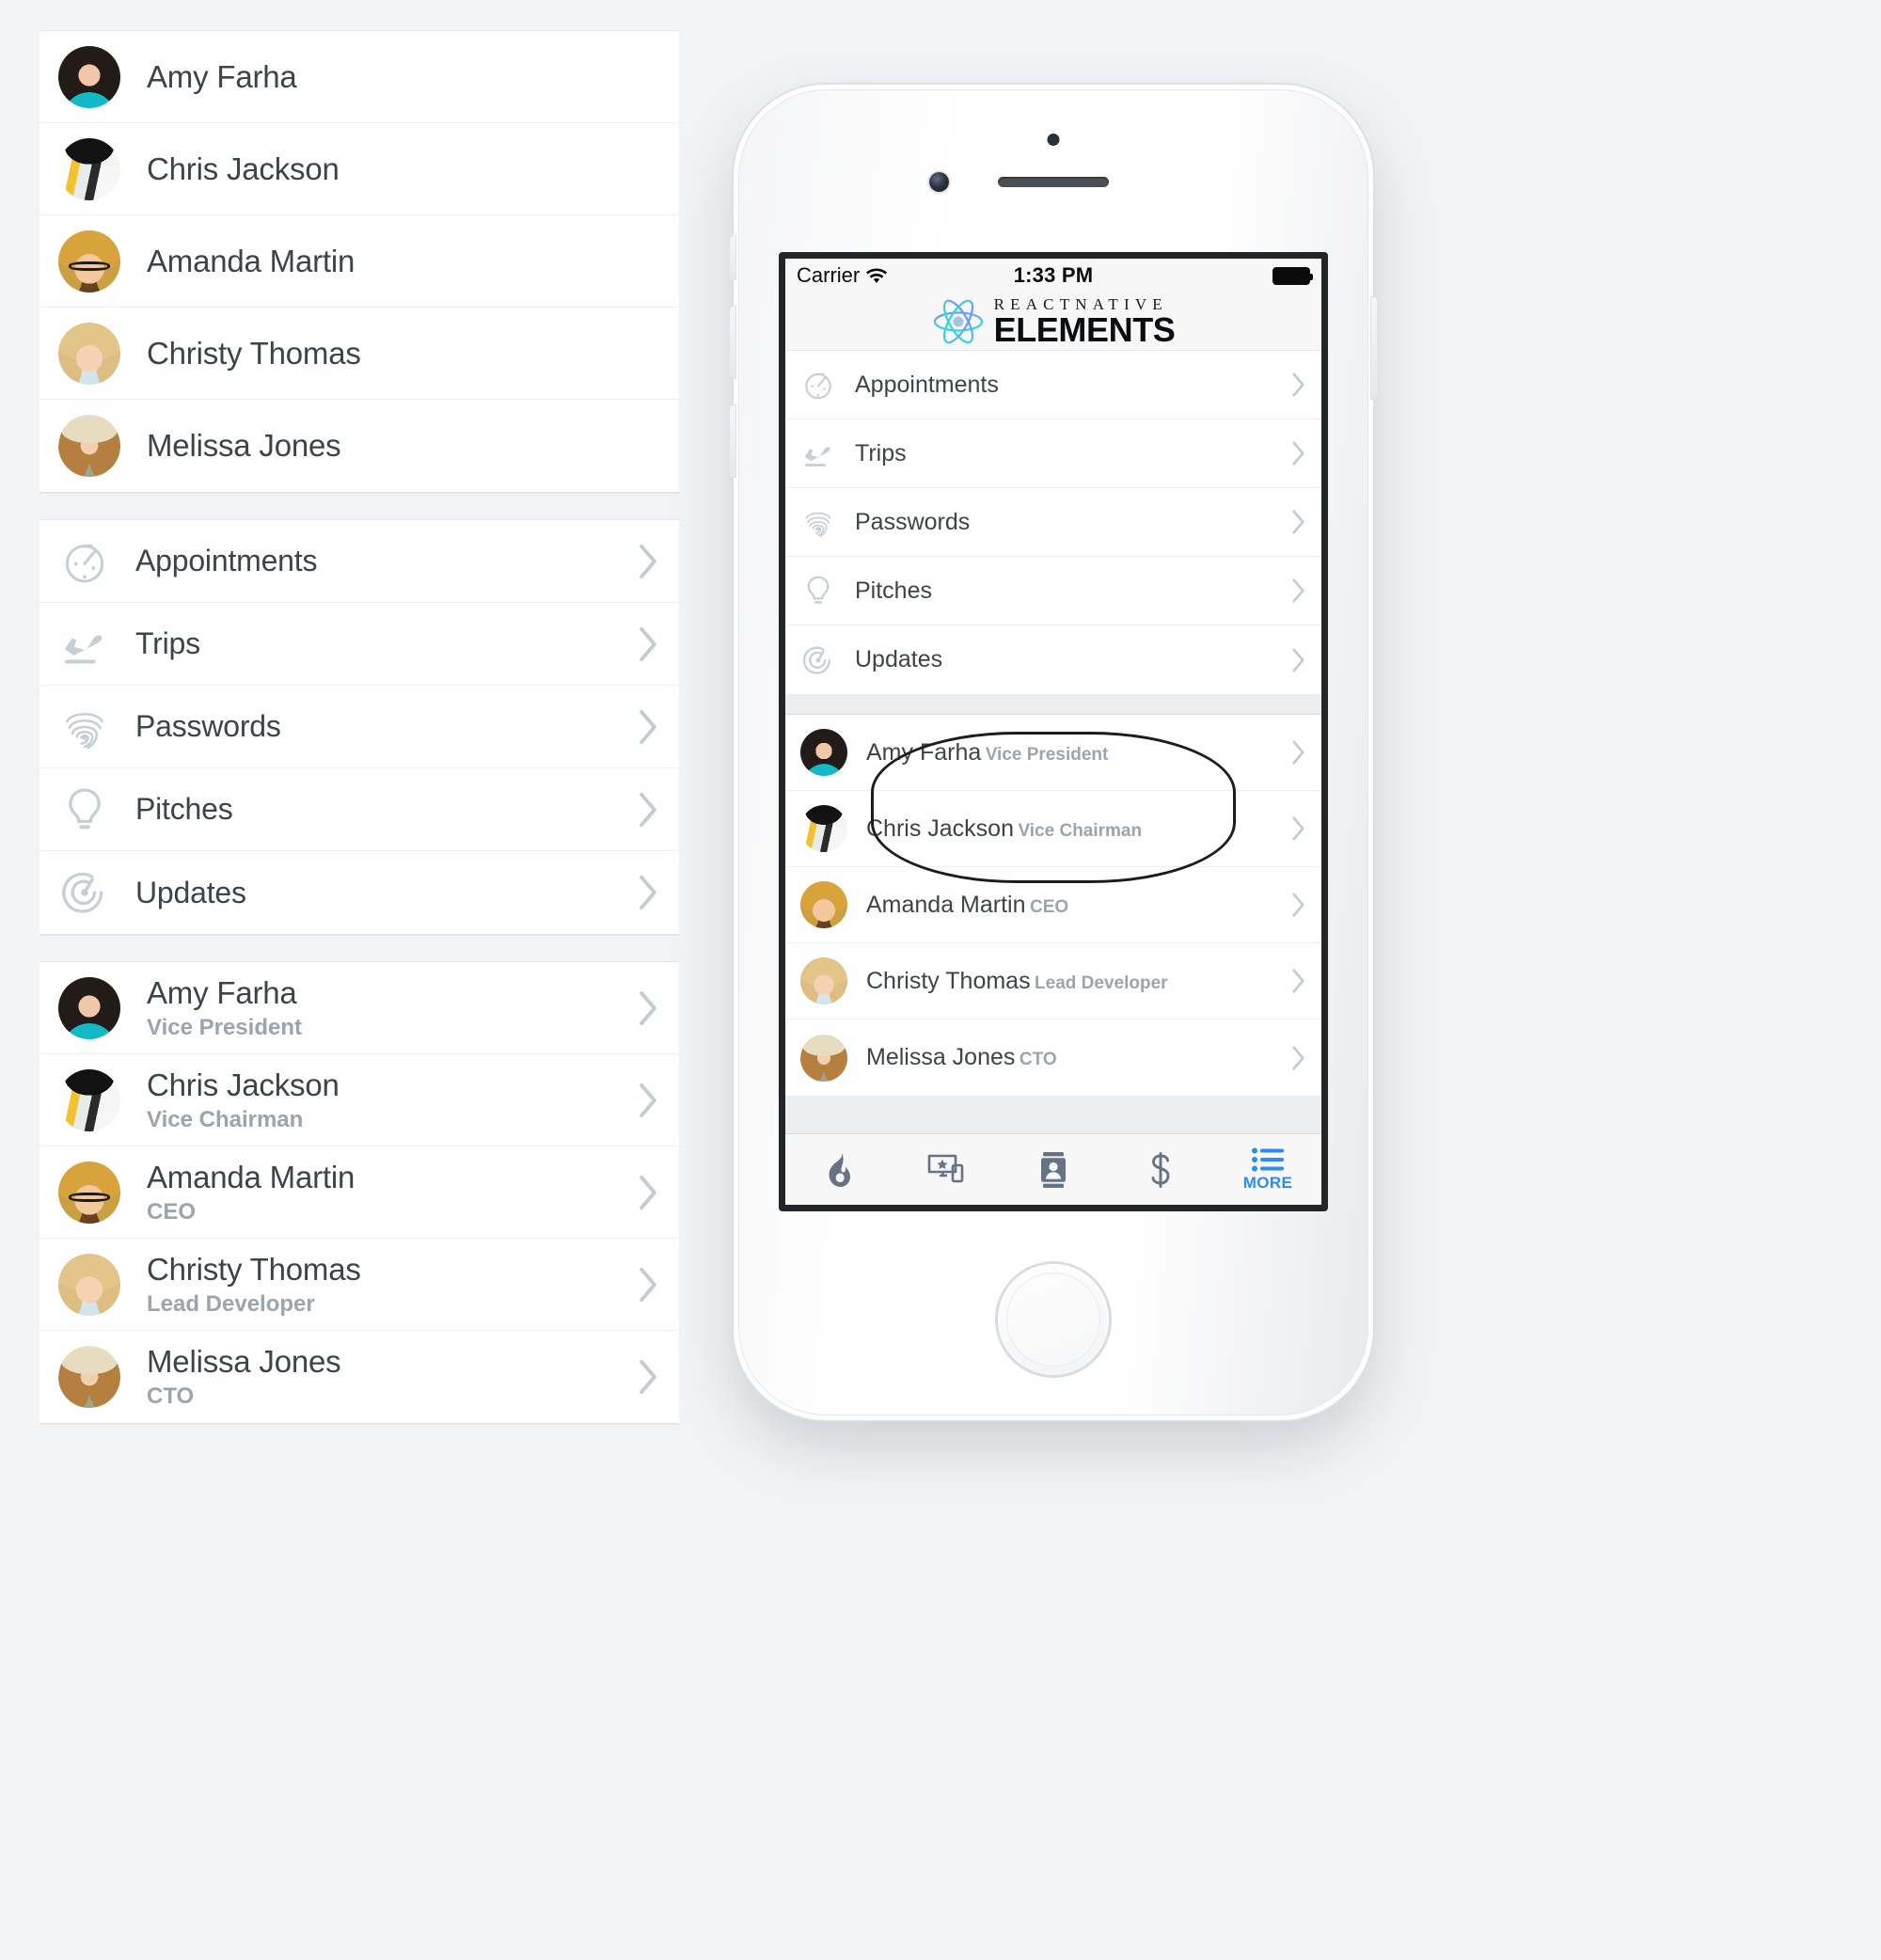  What do you see at coordinates (939, 182) in the screenshot?
I see `front-camera` at bounding box center [939, 182].